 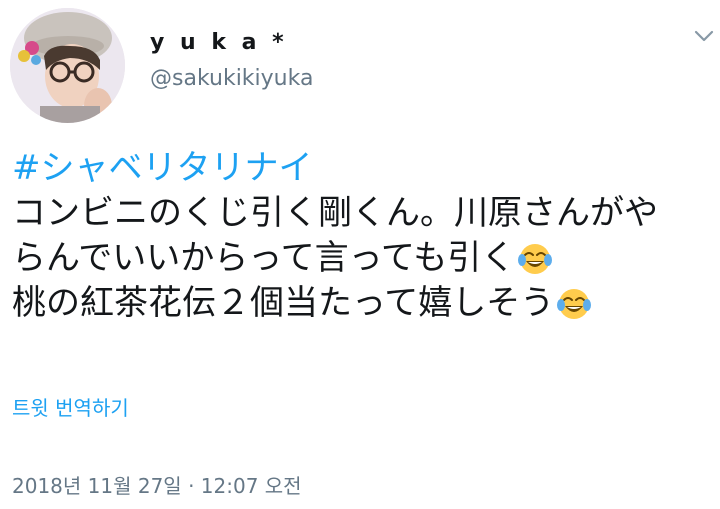 What do you see at coordinates (157, 484) in the screenshot?
I see `tweet-timestamp: 2018년 11월 27일 · 12:07 오전` at bounding box center [157, 484].